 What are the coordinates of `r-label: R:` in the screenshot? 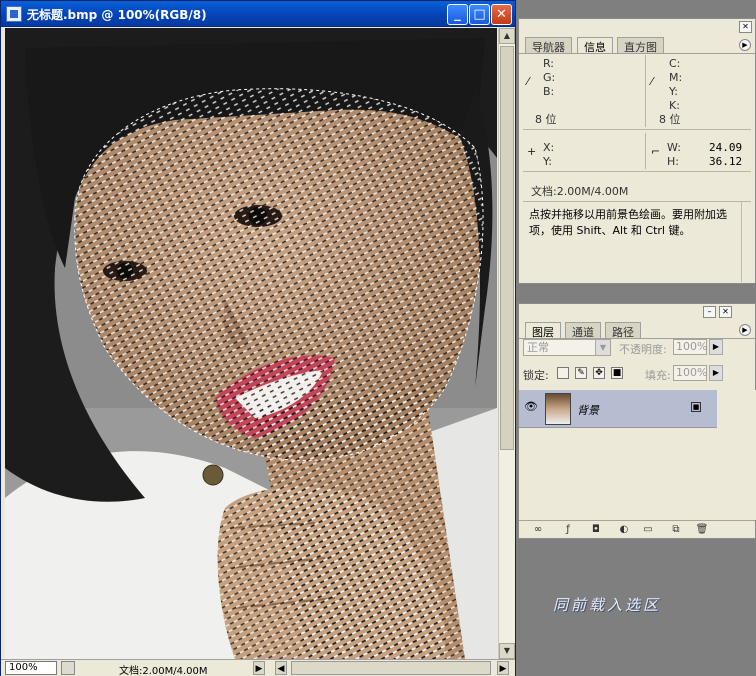 It's located at (549, 63).